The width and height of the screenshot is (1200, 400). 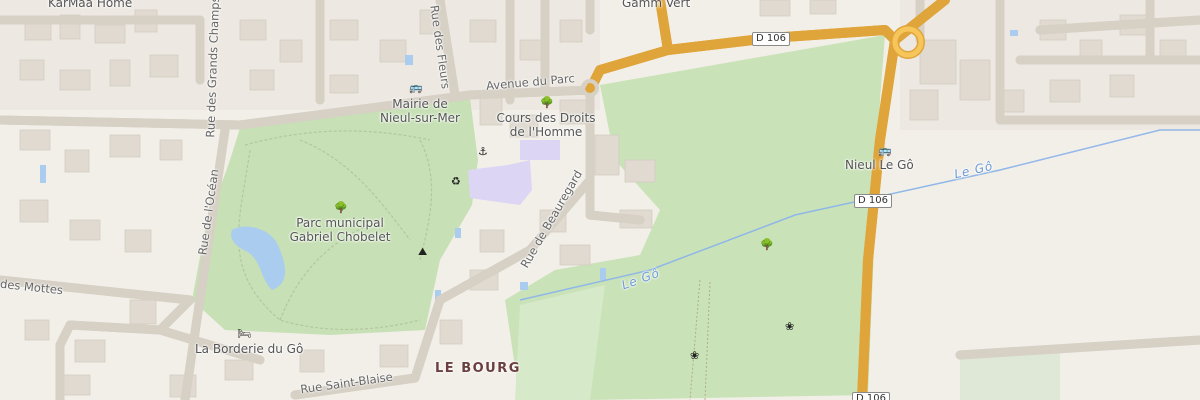 What do you see at coordinates (420, 118) in the screenshot?
I see `poi-mairie-line2: Nieul-sur-Mer` at bounding box center [420, 118].